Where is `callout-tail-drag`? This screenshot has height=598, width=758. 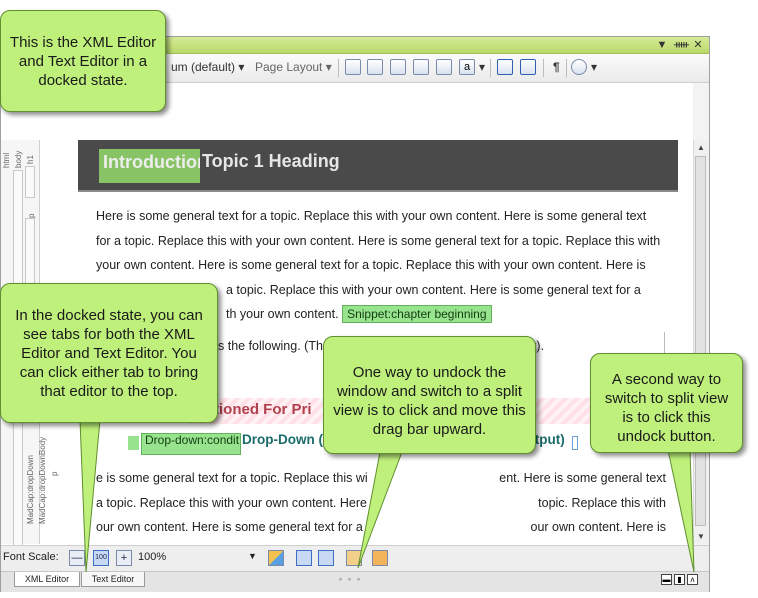
callout-tail-drag is located at coordinates (380, 510).